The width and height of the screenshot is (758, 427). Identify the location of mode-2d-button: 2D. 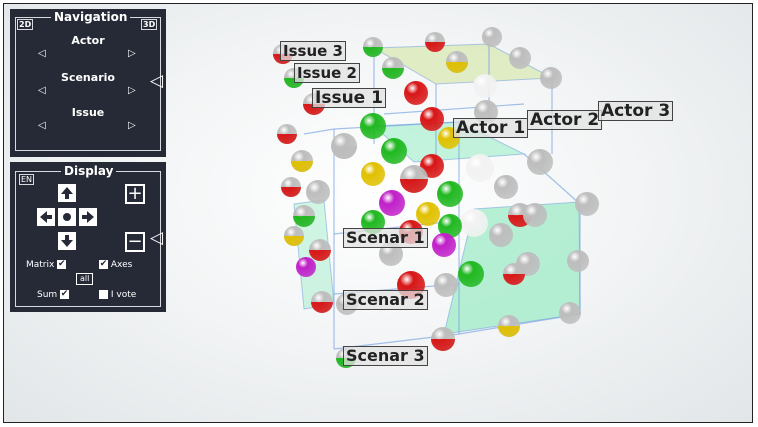
(25, 24).